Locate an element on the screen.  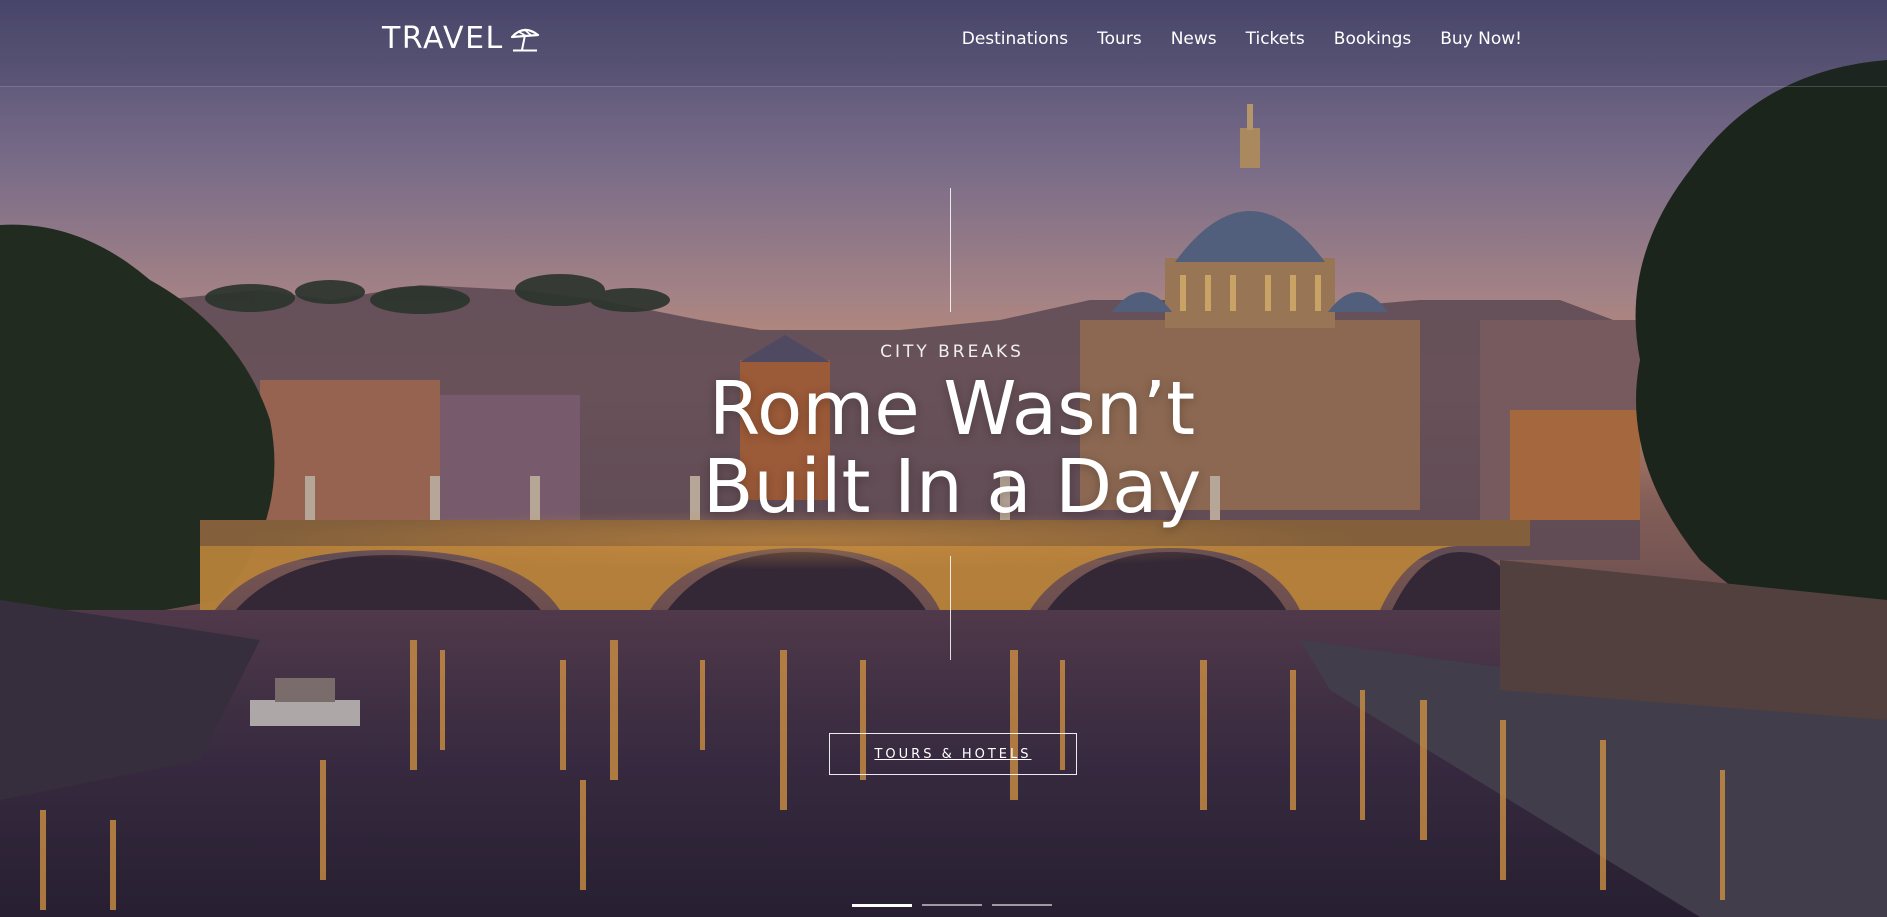
slider-pagination is located at coordinates (952, 905).